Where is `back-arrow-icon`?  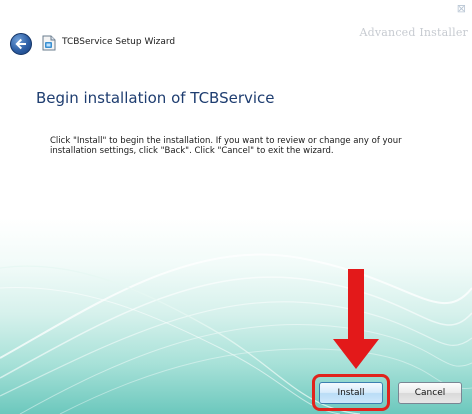
back-arrow-icon is located at coordinates (20, 44).